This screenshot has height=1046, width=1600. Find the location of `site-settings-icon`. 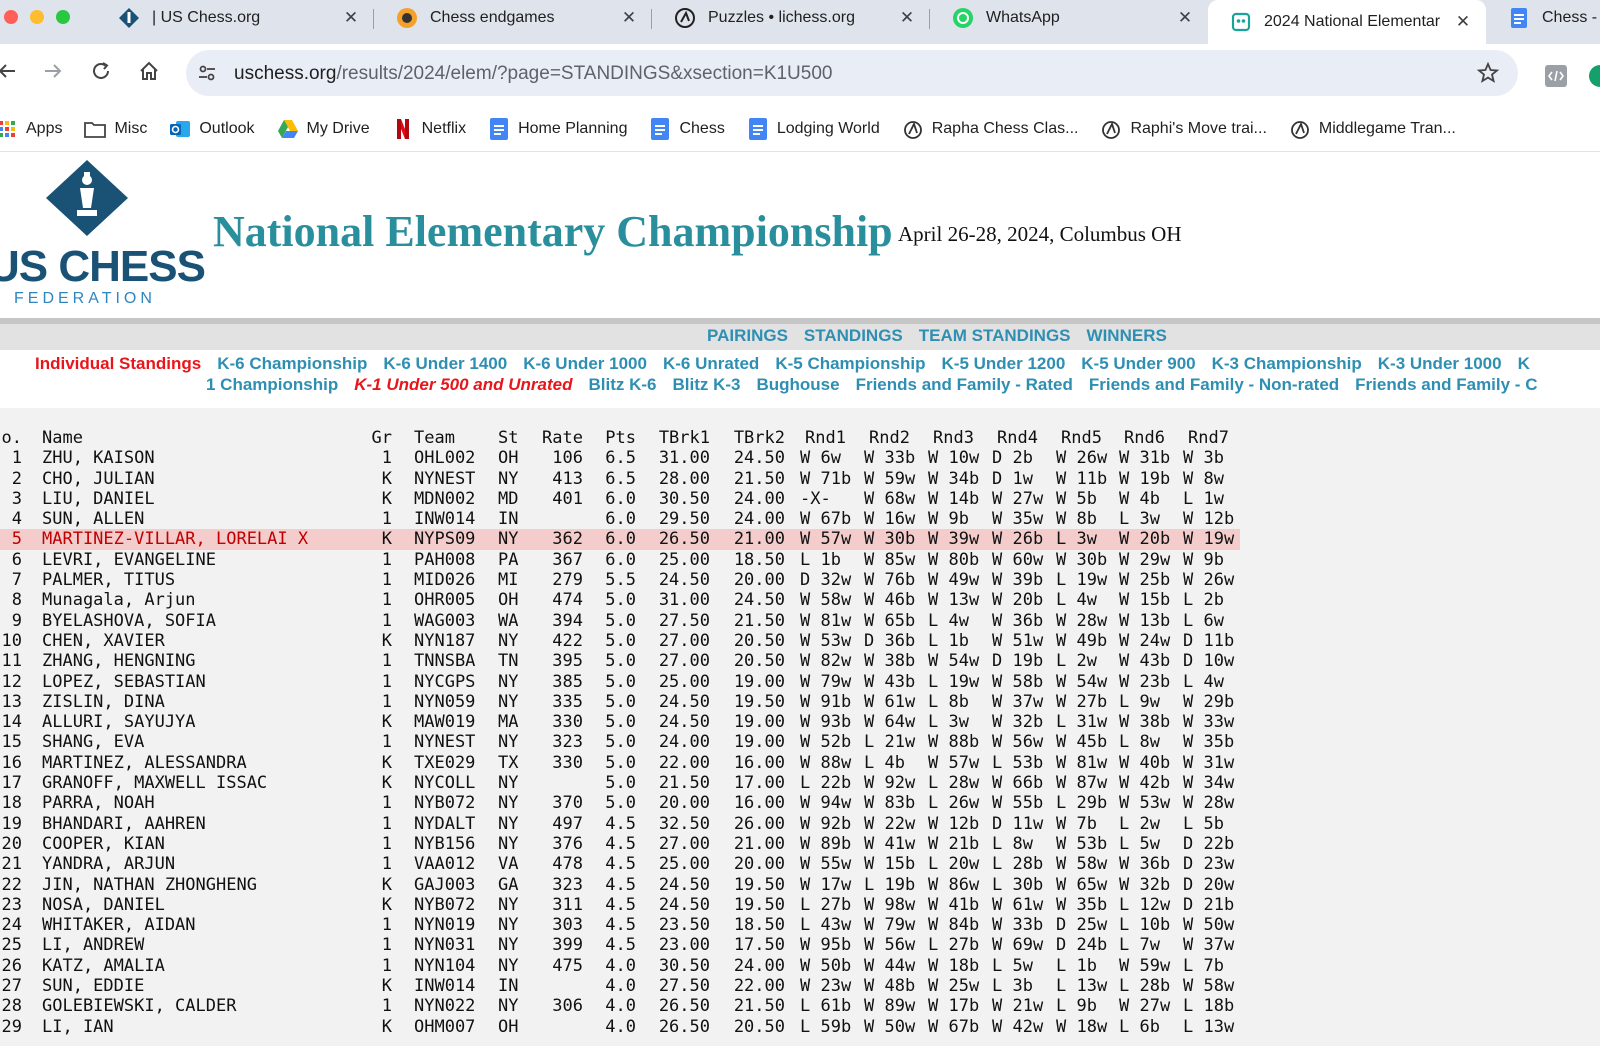

site-settings-icon is located at coordinates (207, 73).